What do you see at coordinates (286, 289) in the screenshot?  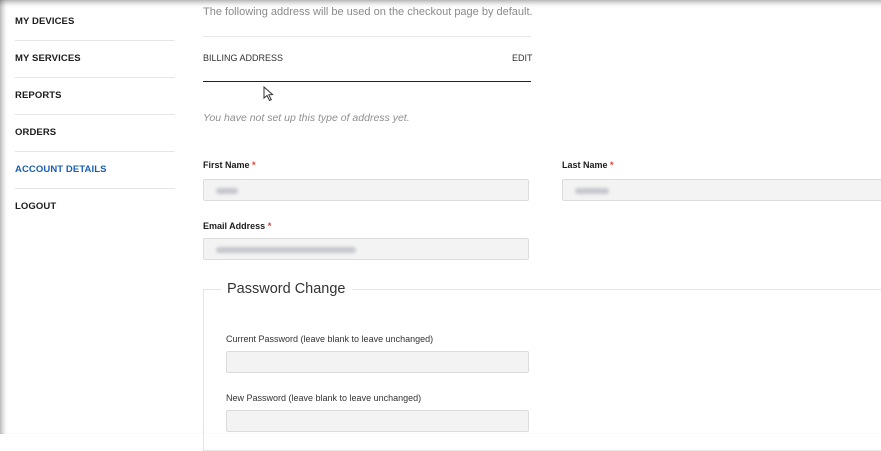 I see `password-change-legend: Password Change` at bounding box center [286, 289].